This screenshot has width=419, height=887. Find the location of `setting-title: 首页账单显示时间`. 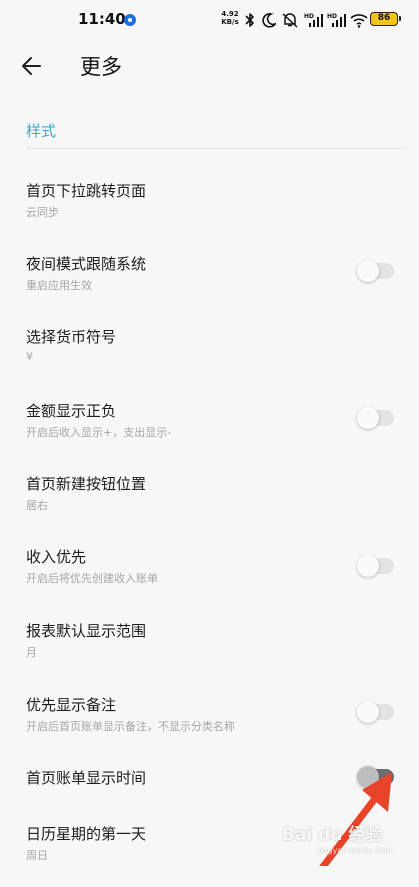

setting-title: 首页账单显示时间 is located at coordinates (86, 778).